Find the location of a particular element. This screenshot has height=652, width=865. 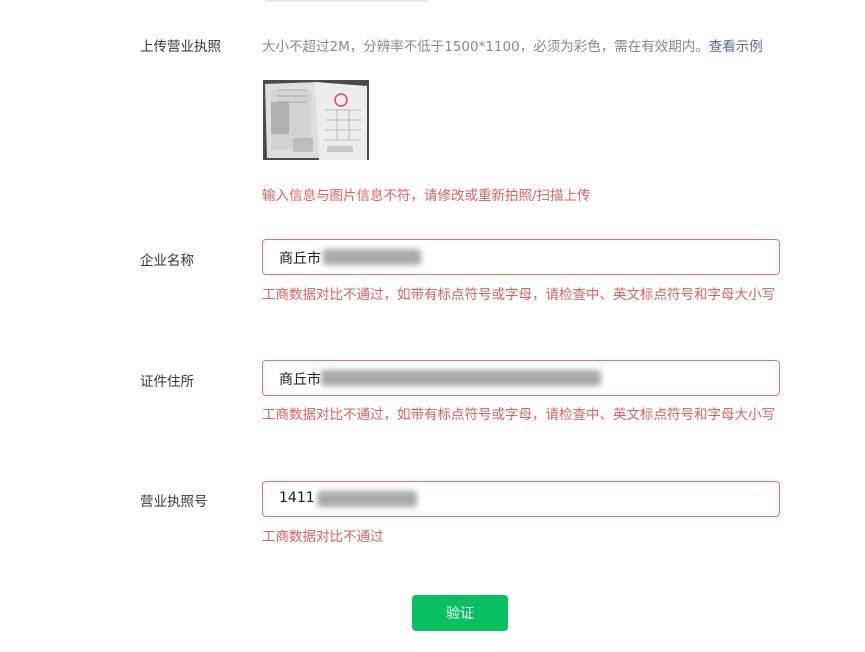

company-name-input: 商丘市 is located at coordinates (521, 257).